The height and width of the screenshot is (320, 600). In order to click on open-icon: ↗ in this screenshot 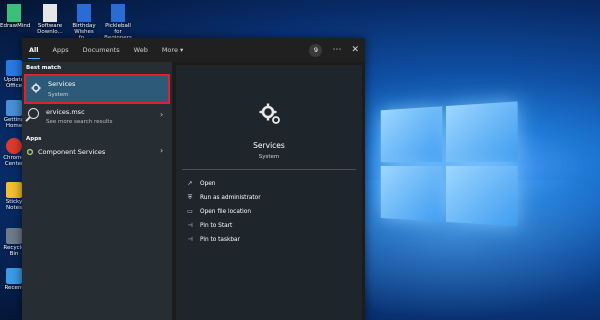, I will do `click(190, 183)`.